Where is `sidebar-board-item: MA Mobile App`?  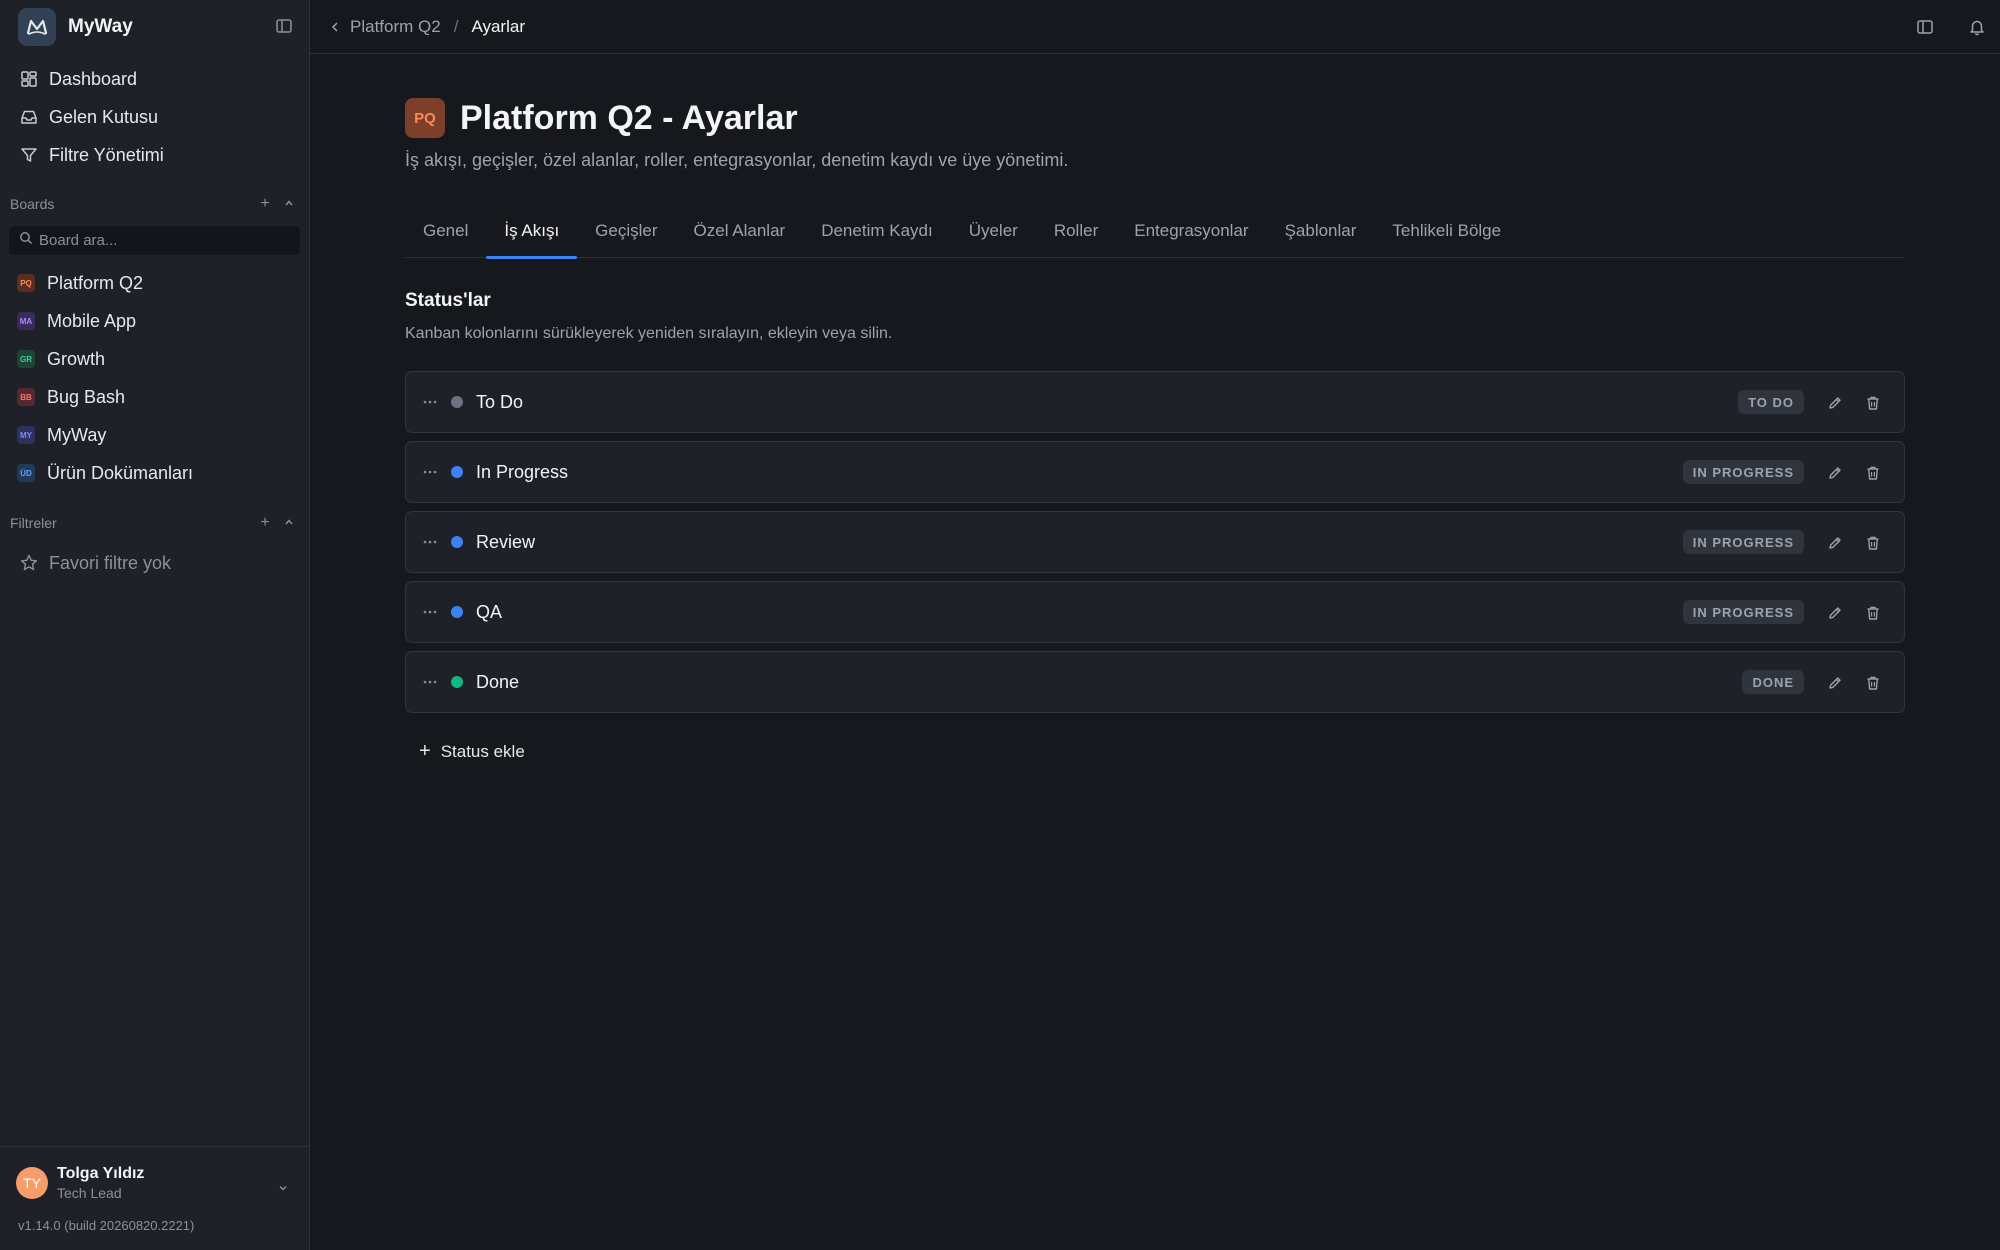 sidebar-board-item: MA Mobile App is located at coordinates (155, 321).